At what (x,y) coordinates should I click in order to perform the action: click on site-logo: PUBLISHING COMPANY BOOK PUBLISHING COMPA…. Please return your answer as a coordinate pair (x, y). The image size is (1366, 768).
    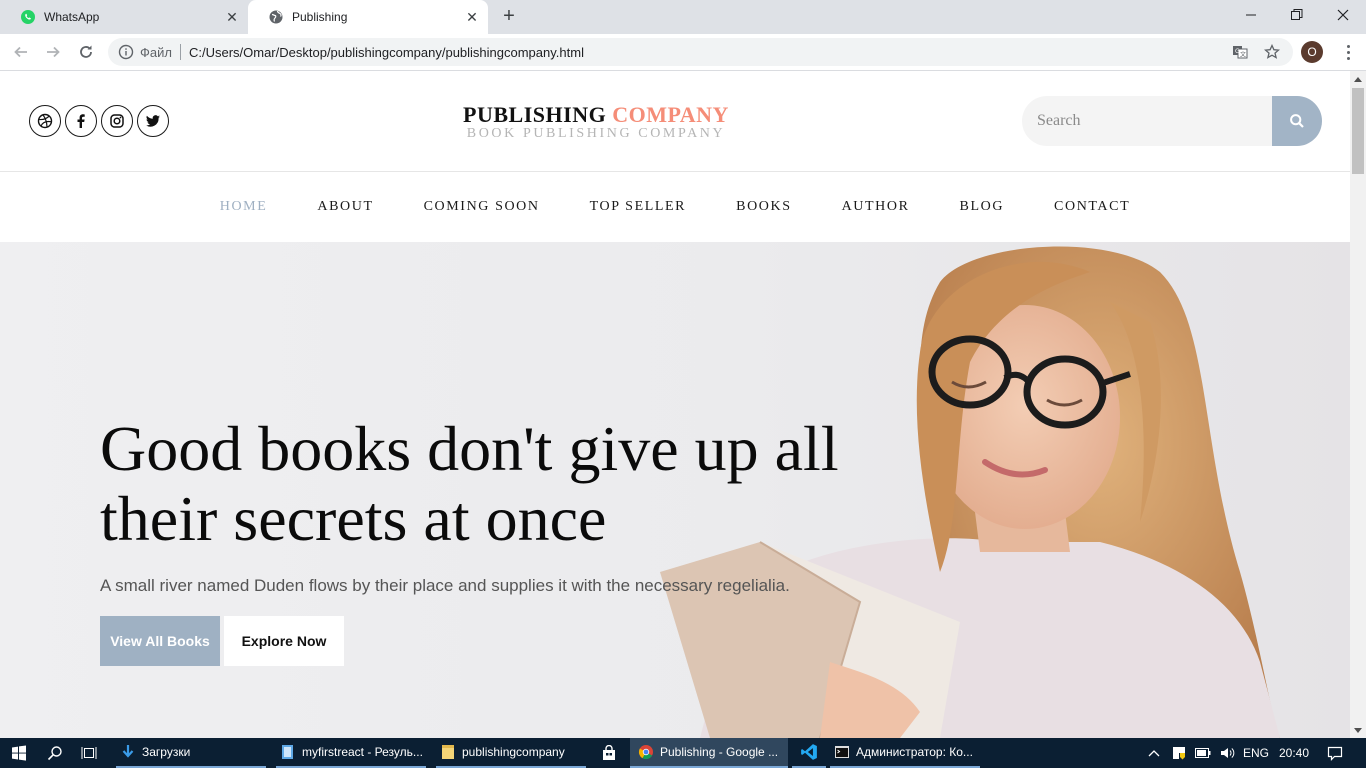
    Looking at the image, I should click on (596, 122).